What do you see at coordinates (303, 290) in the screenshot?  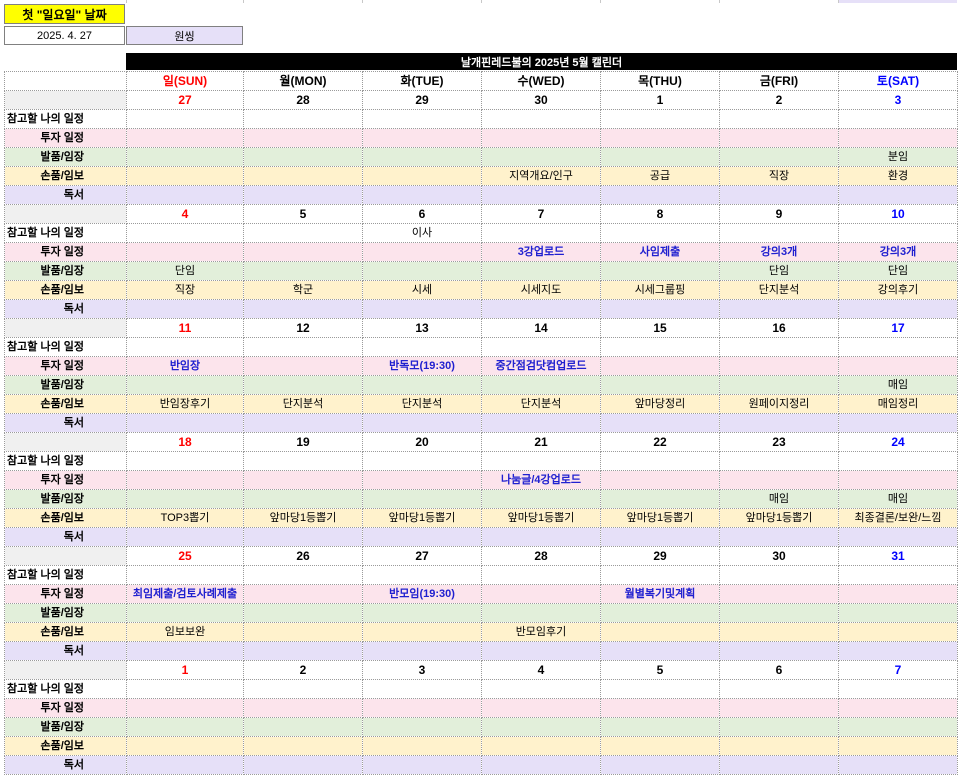 I see `desk-research-cell: 학군` at bounding box center [303, 290].